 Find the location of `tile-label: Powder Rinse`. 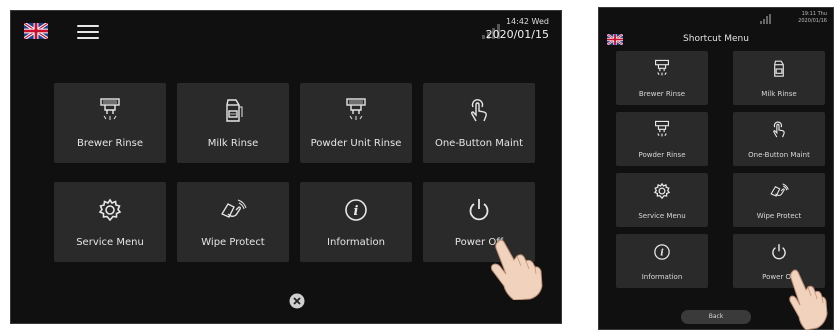

tile-label: Powder Rinse is located at coordinates (662, 155).